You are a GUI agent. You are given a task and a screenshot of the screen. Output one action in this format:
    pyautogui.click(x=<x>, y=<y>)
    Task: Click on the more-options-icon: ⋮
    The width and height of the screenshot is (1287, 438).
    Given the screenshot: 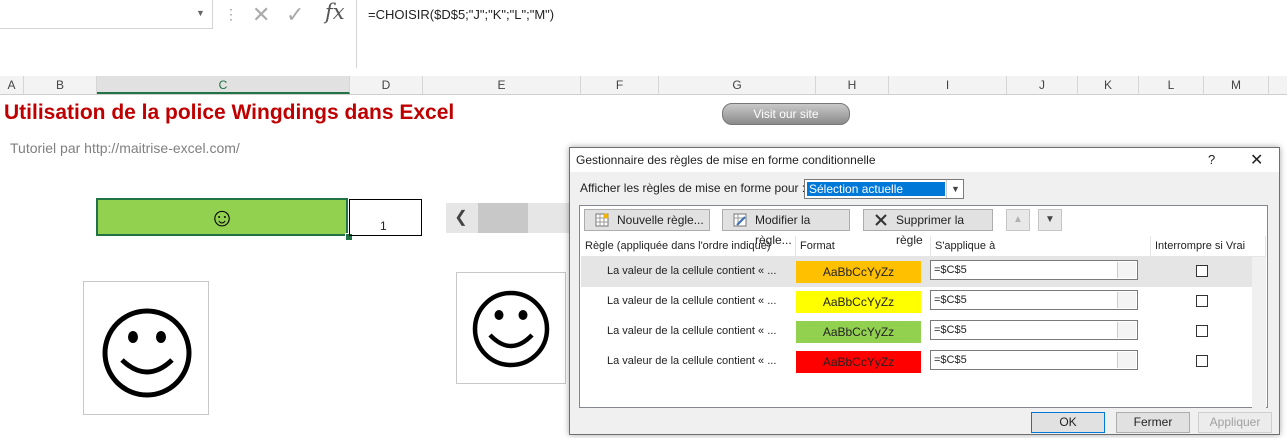 What is the action you would take?
    pyautogui.click(x=231, y=14)
    